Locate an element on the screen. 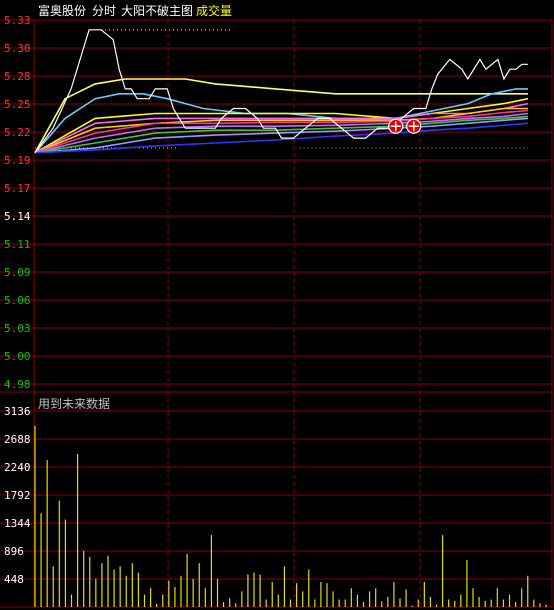  volume-tick-label: 1344 is located at coordinates (17, 523).